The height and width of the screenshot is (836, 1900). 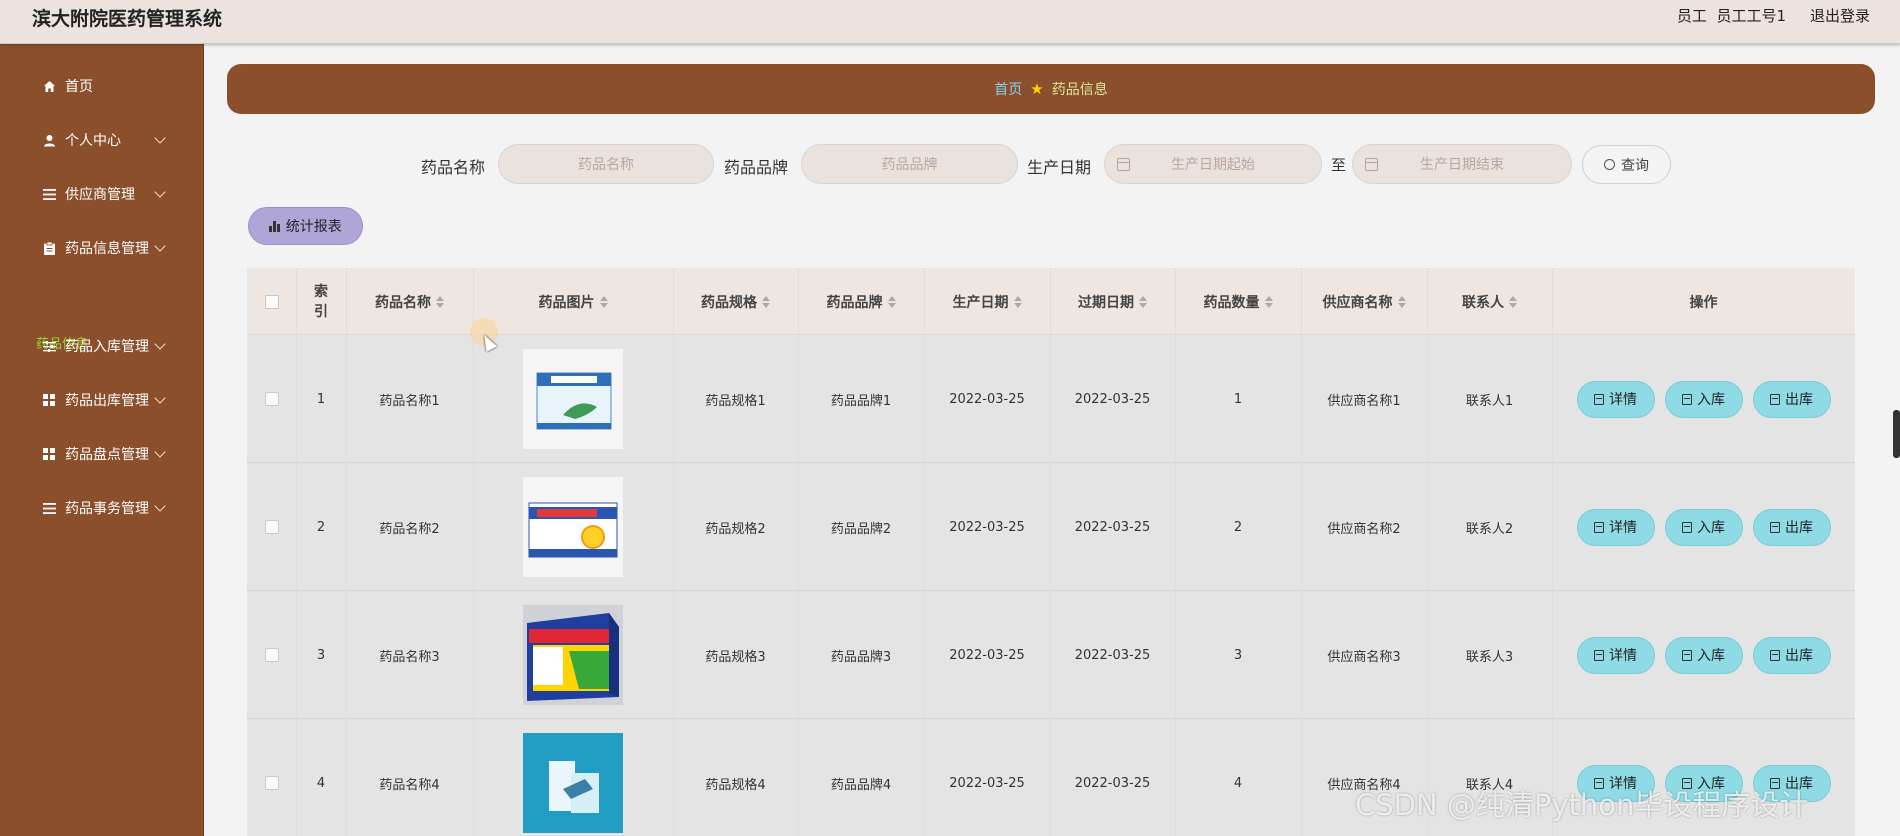 What do you see at coordinates (409, 529) in the screenshot?
I see `row-drug-name: 药品名称2` at bounding box center [409, 529].